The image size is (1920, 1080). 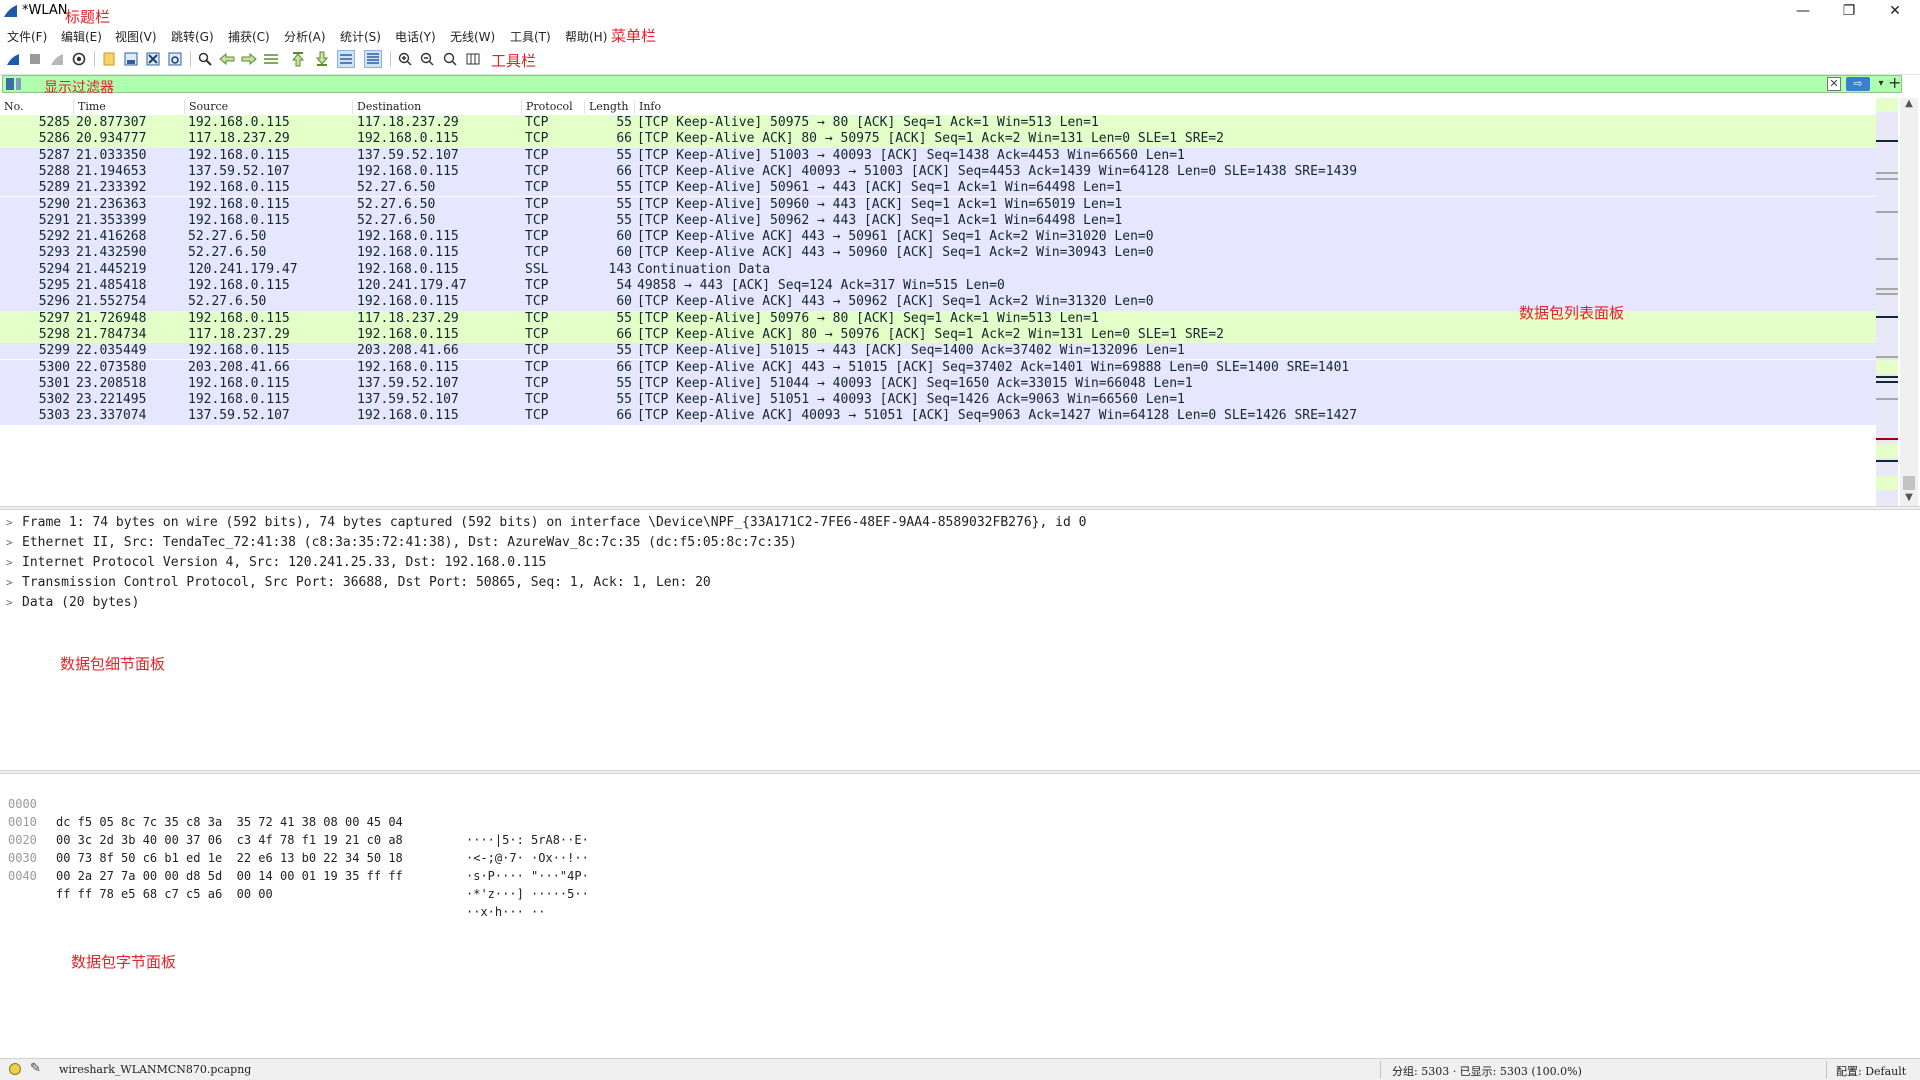 I want to click on maximize-button: ❐, so click(x=1849, y=12).